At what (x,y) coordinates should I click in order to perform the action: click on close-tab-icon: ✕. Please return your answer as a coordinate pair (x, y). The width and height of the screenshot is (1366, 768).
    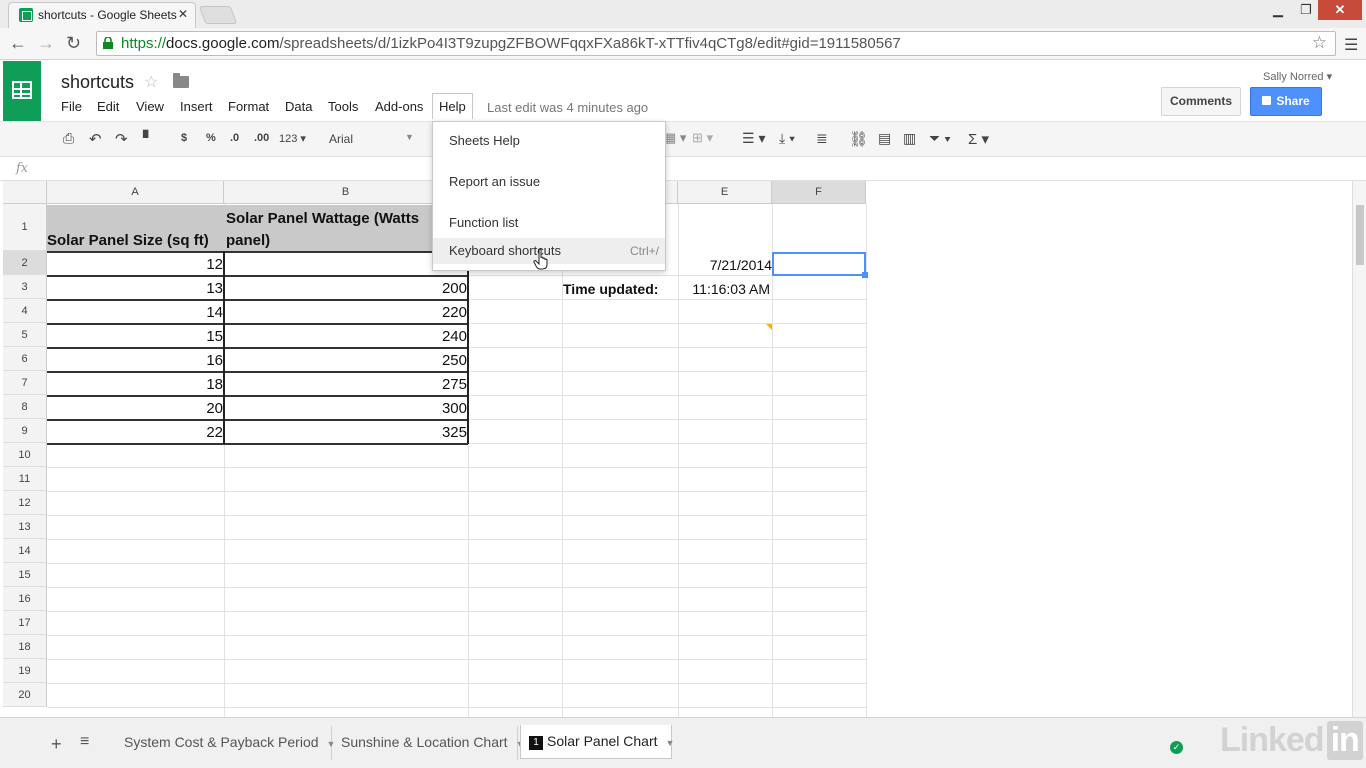
    Looking at the image, I should click on (183, 14).